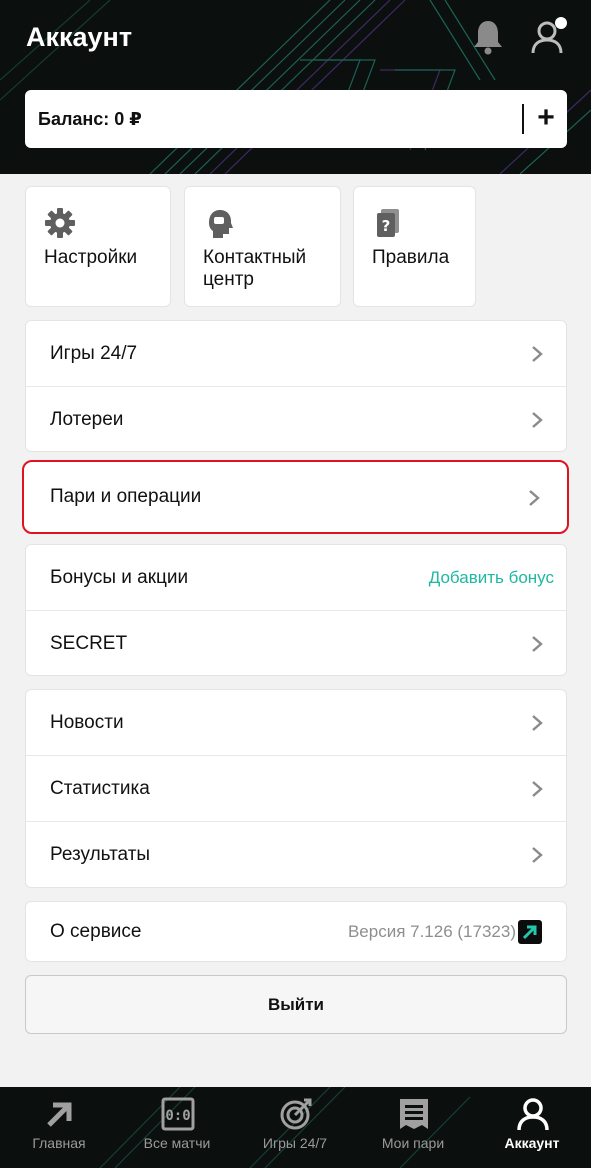  Describe the element at coordinates (89, 643) in the screenshot. I see `menu-item-label: SECRET` at that location.